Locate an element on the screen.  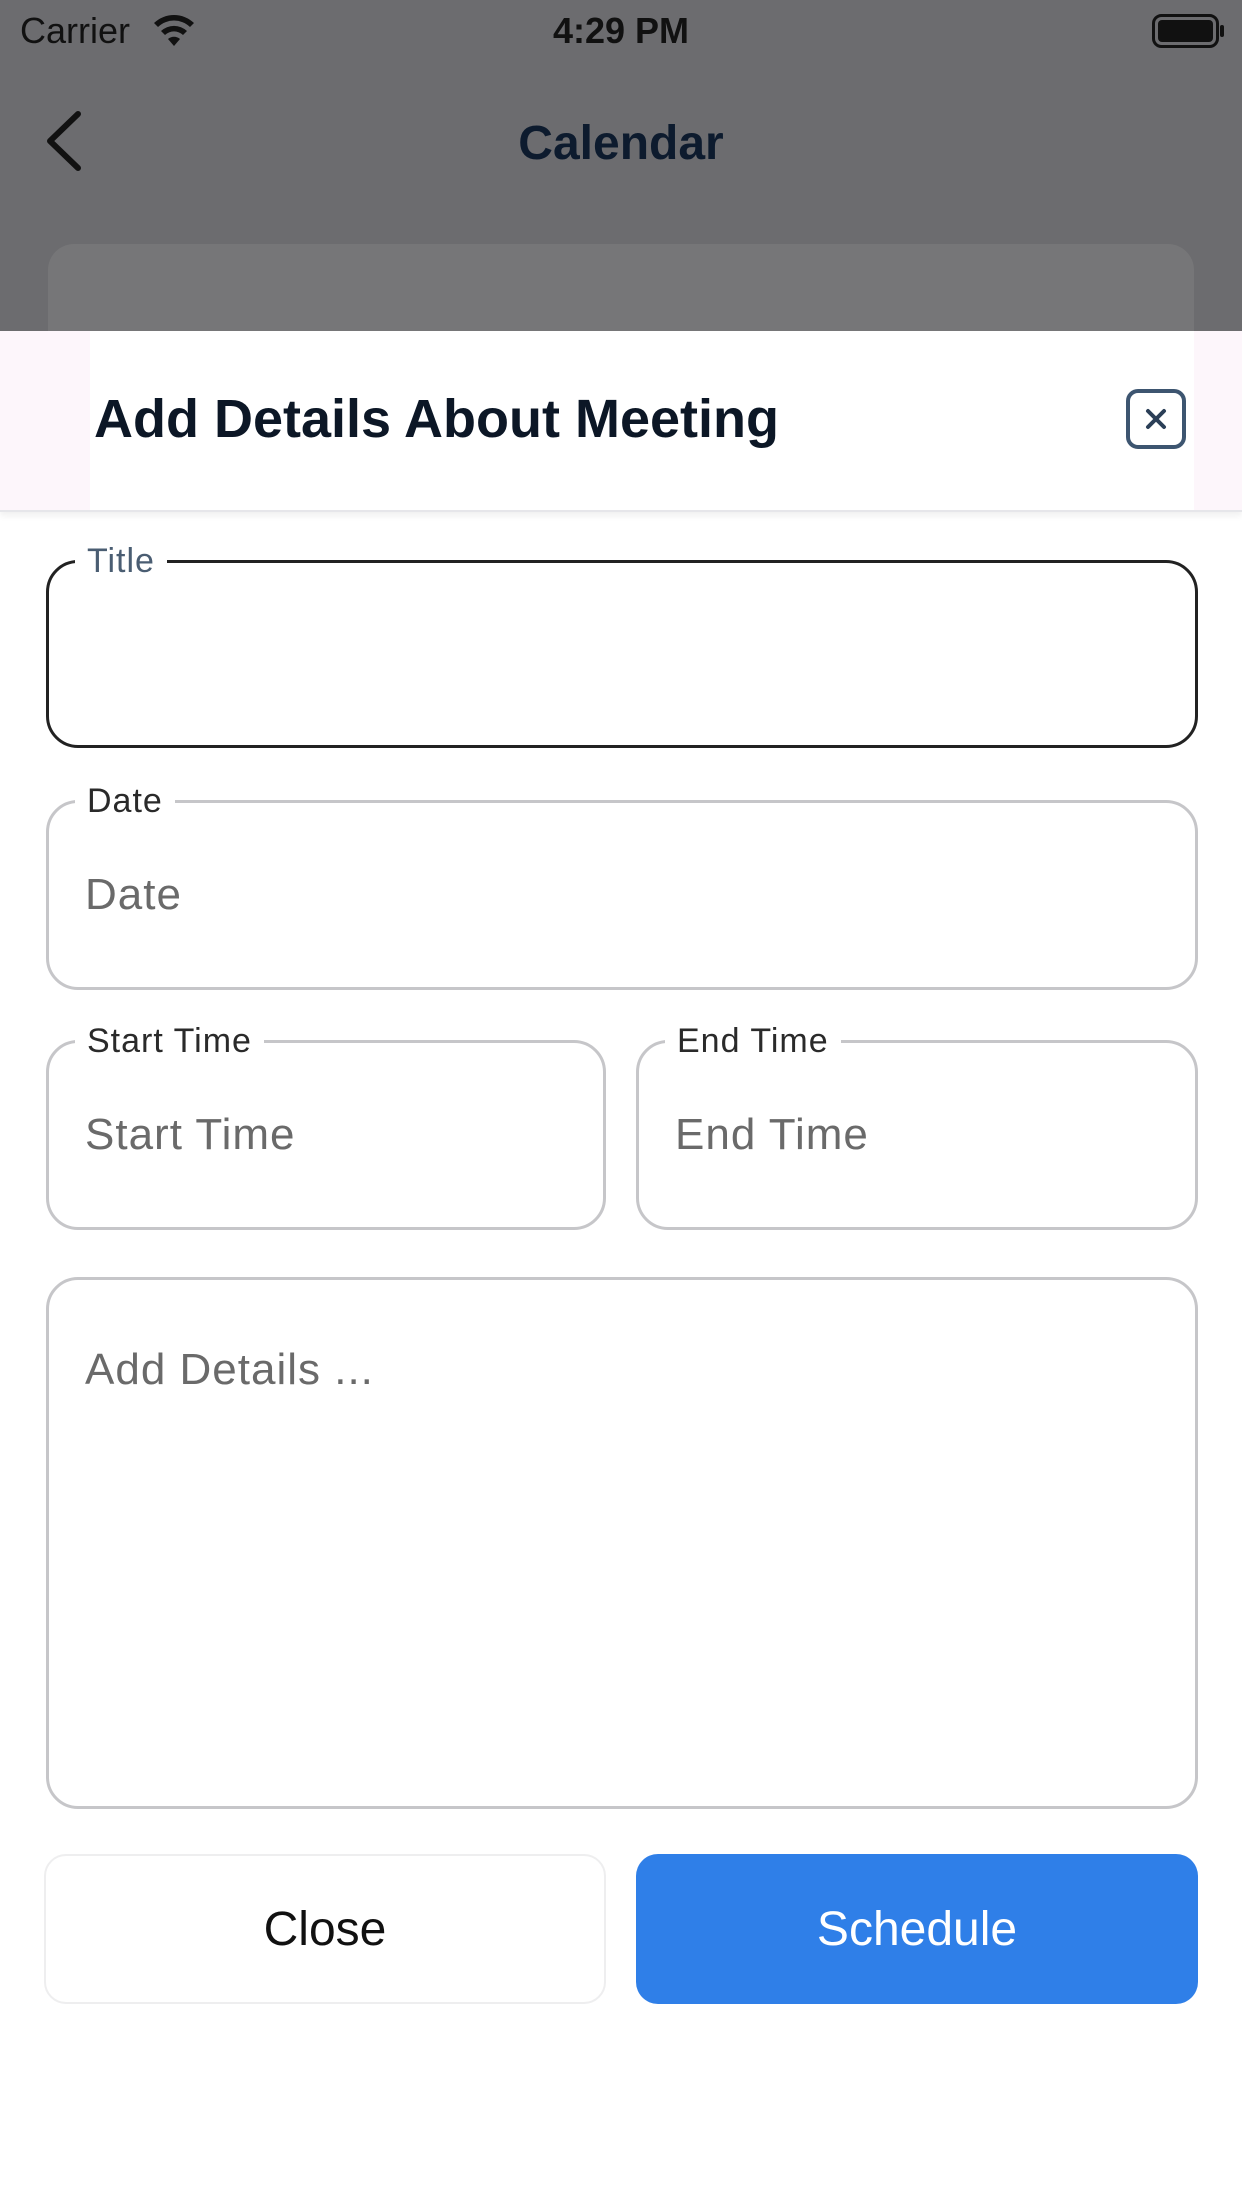
navigation-bar: Calendar is located at coordinates (621, 144).